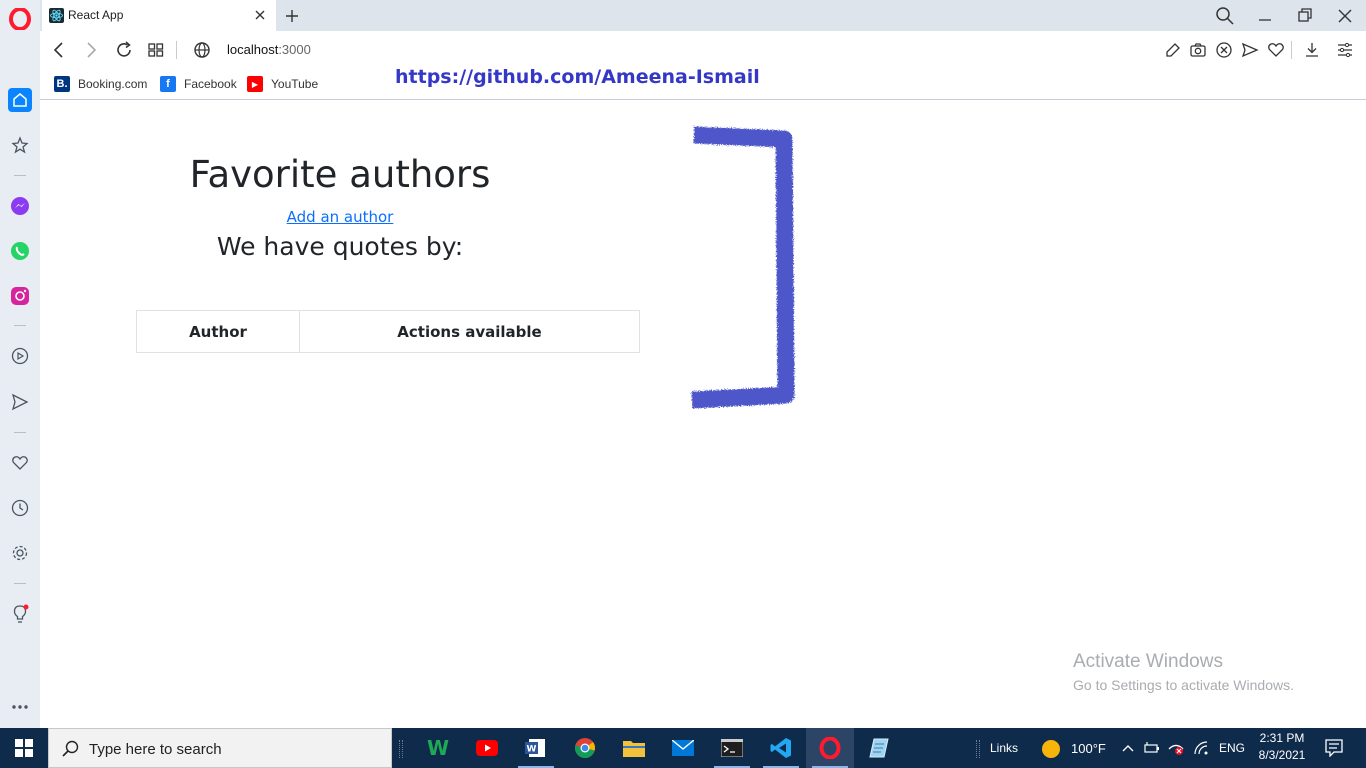  Describe the element at coordinates (168, 84) in the screenshot. I see `facebook-icon: f` at that location.